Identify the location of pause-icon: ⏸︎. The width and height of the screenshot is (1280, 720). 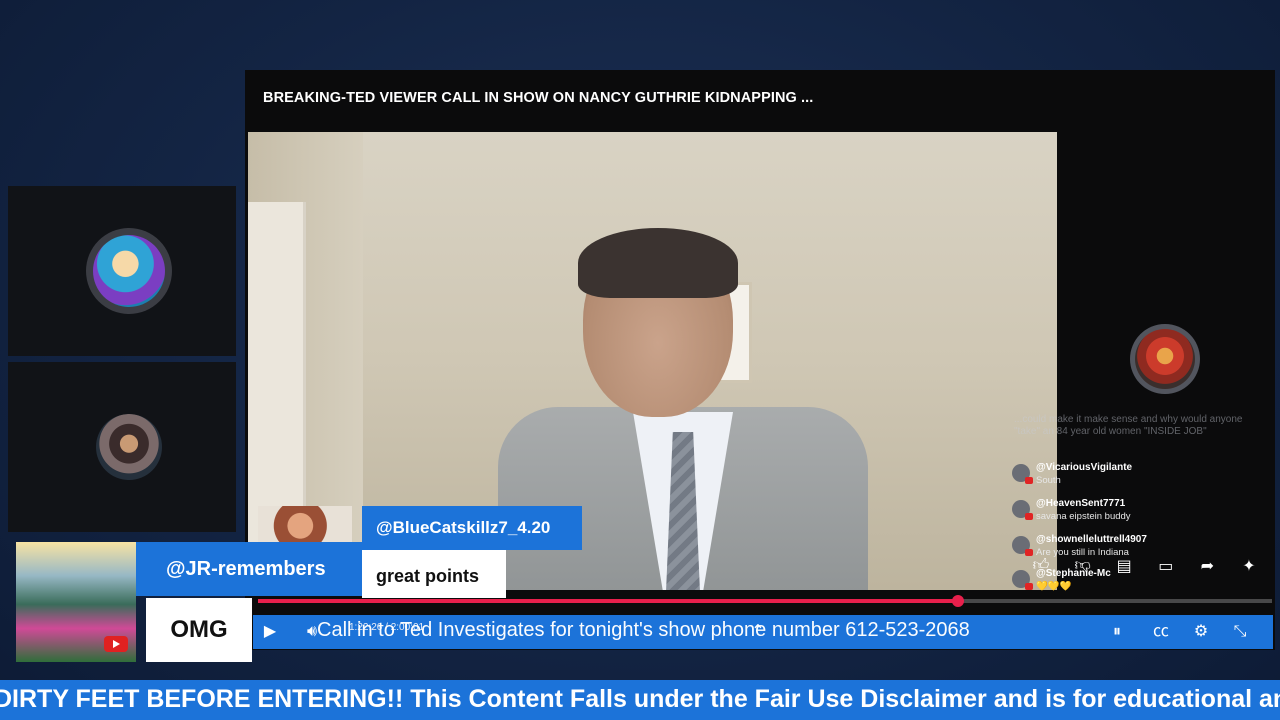
(1117, 632).